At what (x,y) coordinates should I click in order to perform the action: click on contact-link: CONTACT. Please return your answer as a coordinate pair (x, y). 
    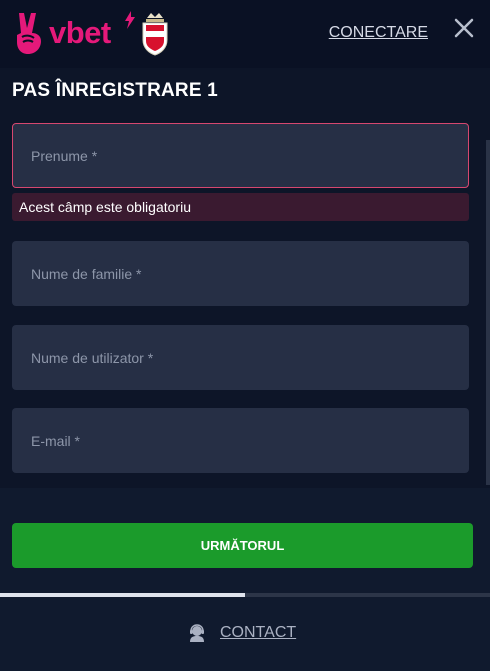
    Looking at the image, I should click on (242, 633).